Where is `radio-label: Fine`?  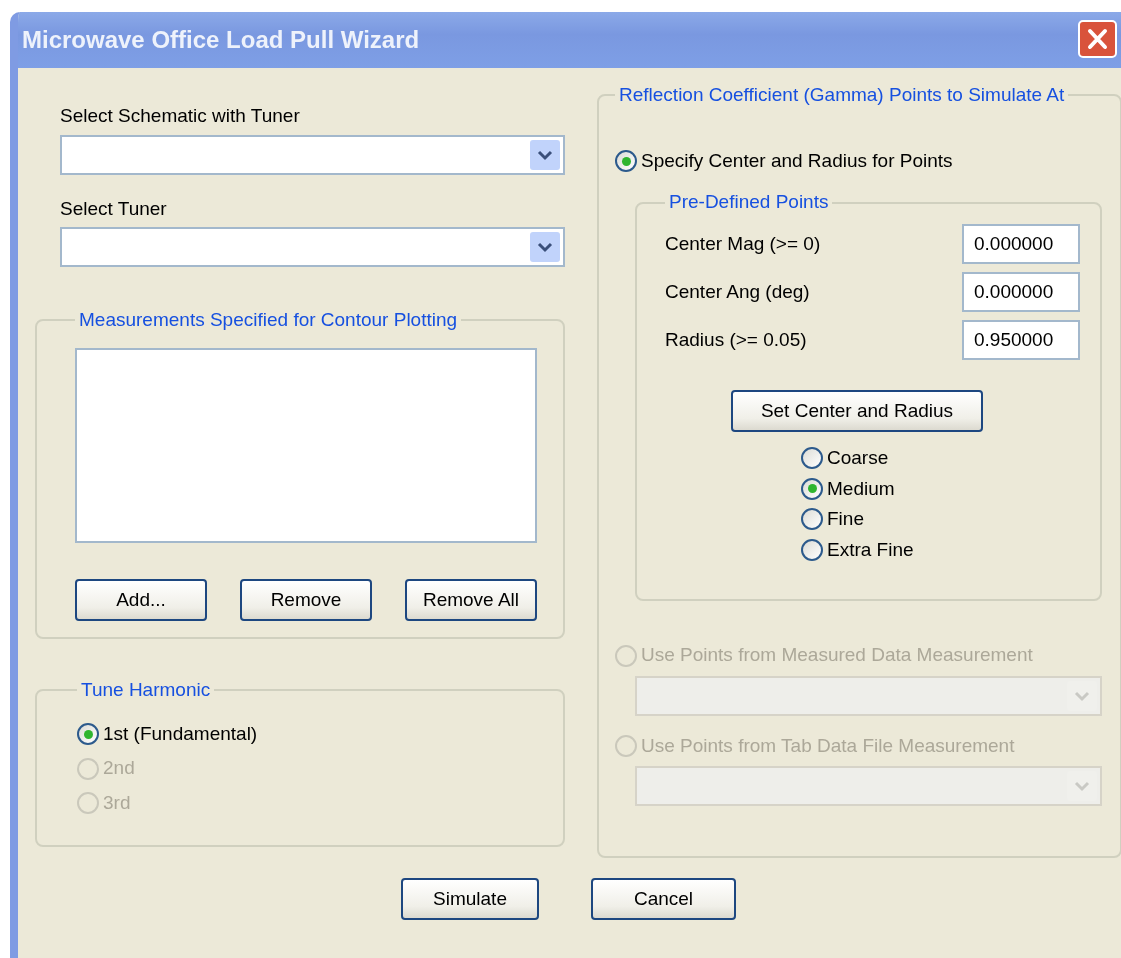
radio-label: Fine is located at coordinates (845, 519).